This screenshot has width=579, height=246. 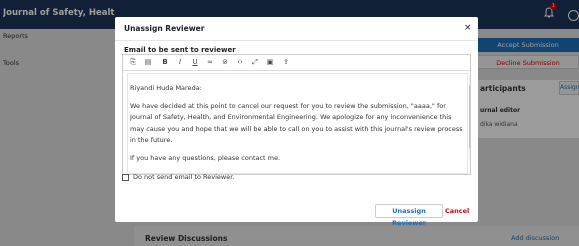 What do you see at coordinates (133, 62) in the screenshot?
I see `copy-icon: ⎘` at bounding box center [133, 62].